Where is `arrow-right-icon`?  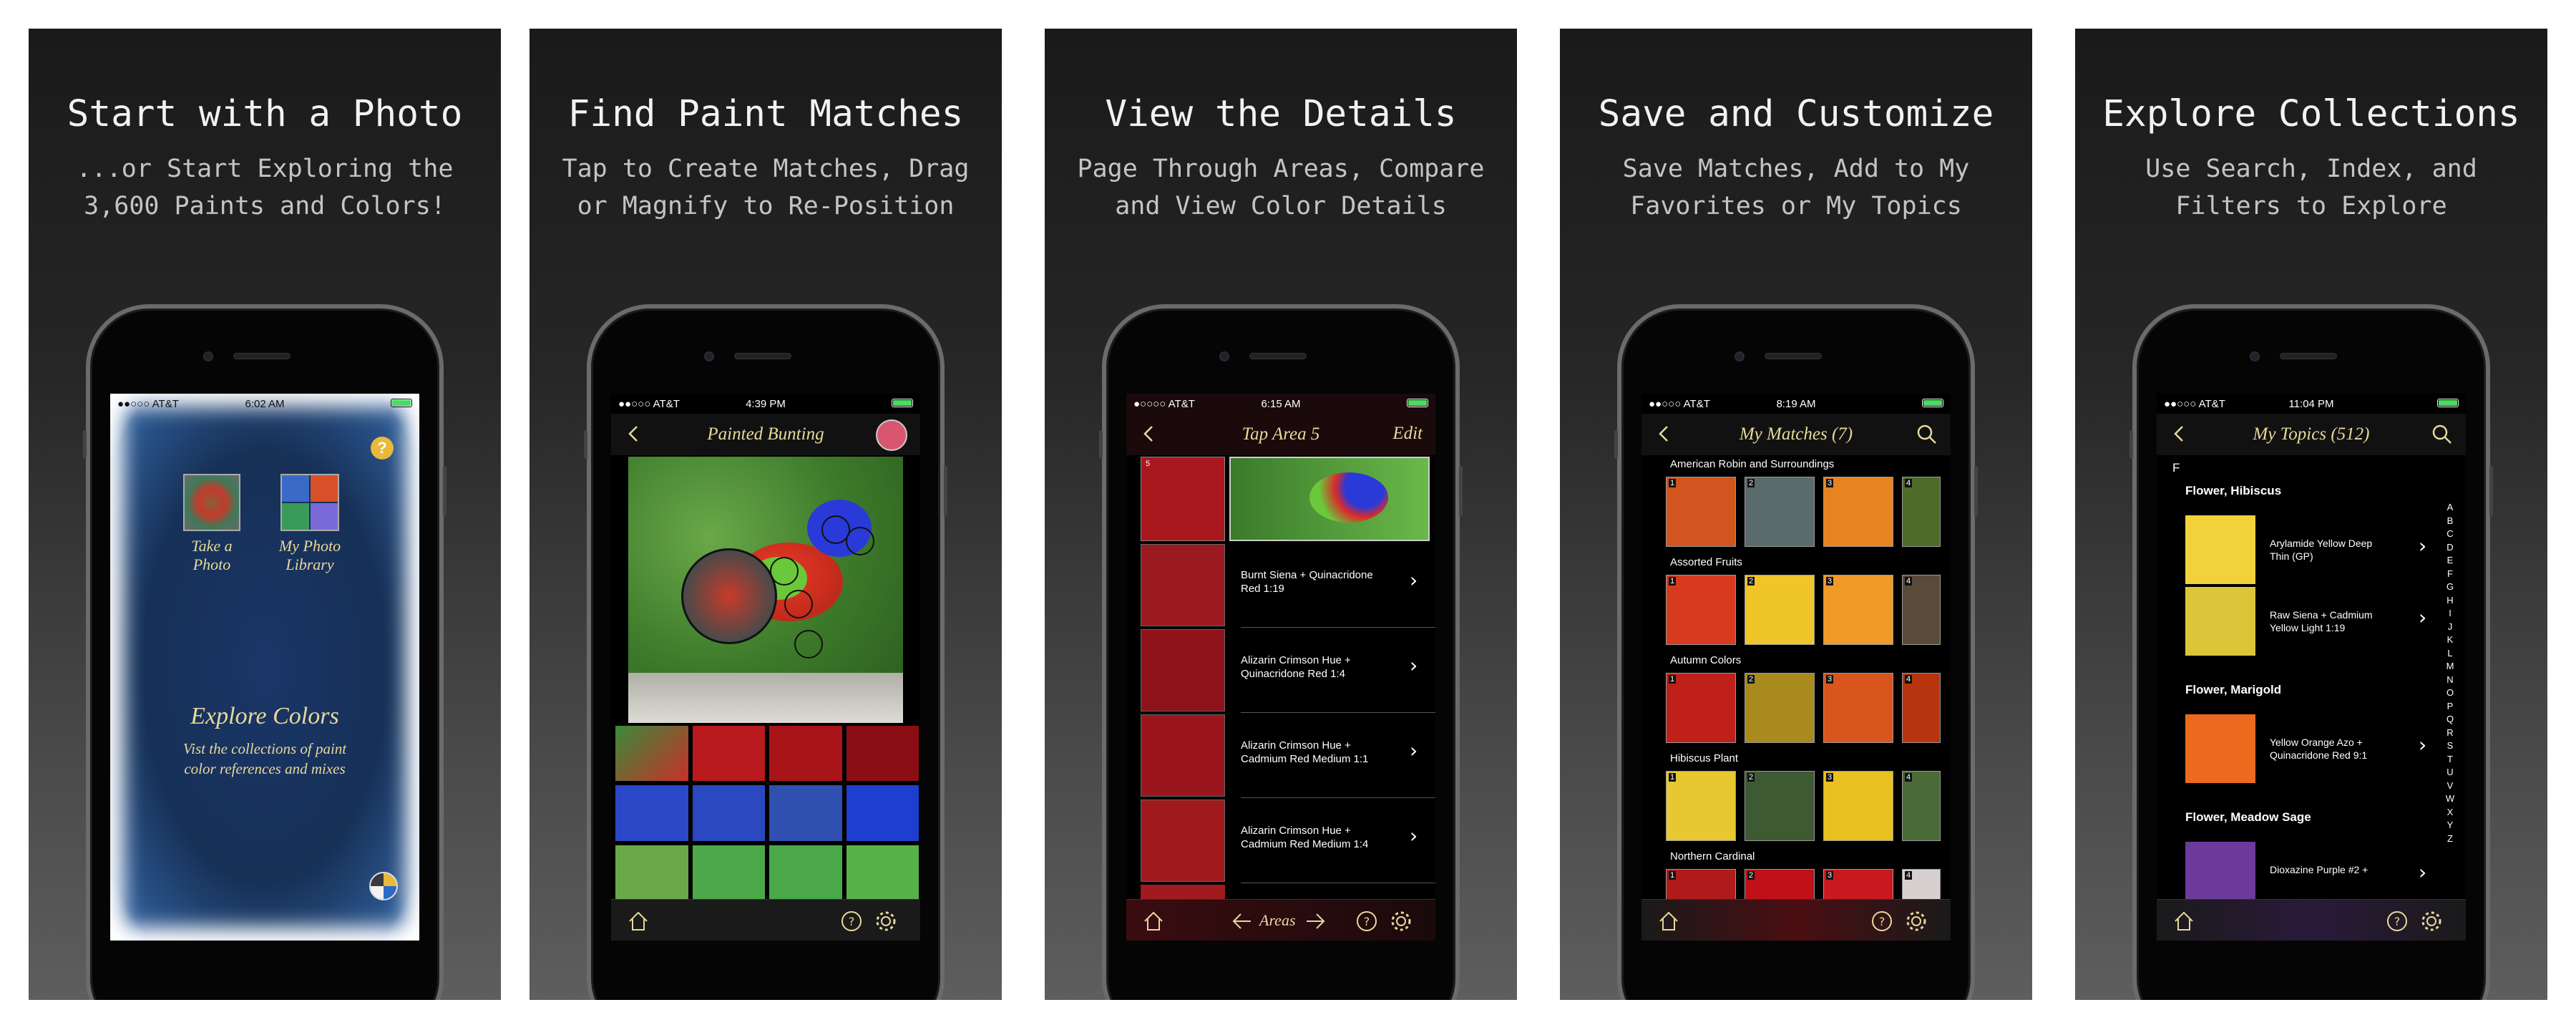
arrow-right-icon is located at coordinates (1315, 921).